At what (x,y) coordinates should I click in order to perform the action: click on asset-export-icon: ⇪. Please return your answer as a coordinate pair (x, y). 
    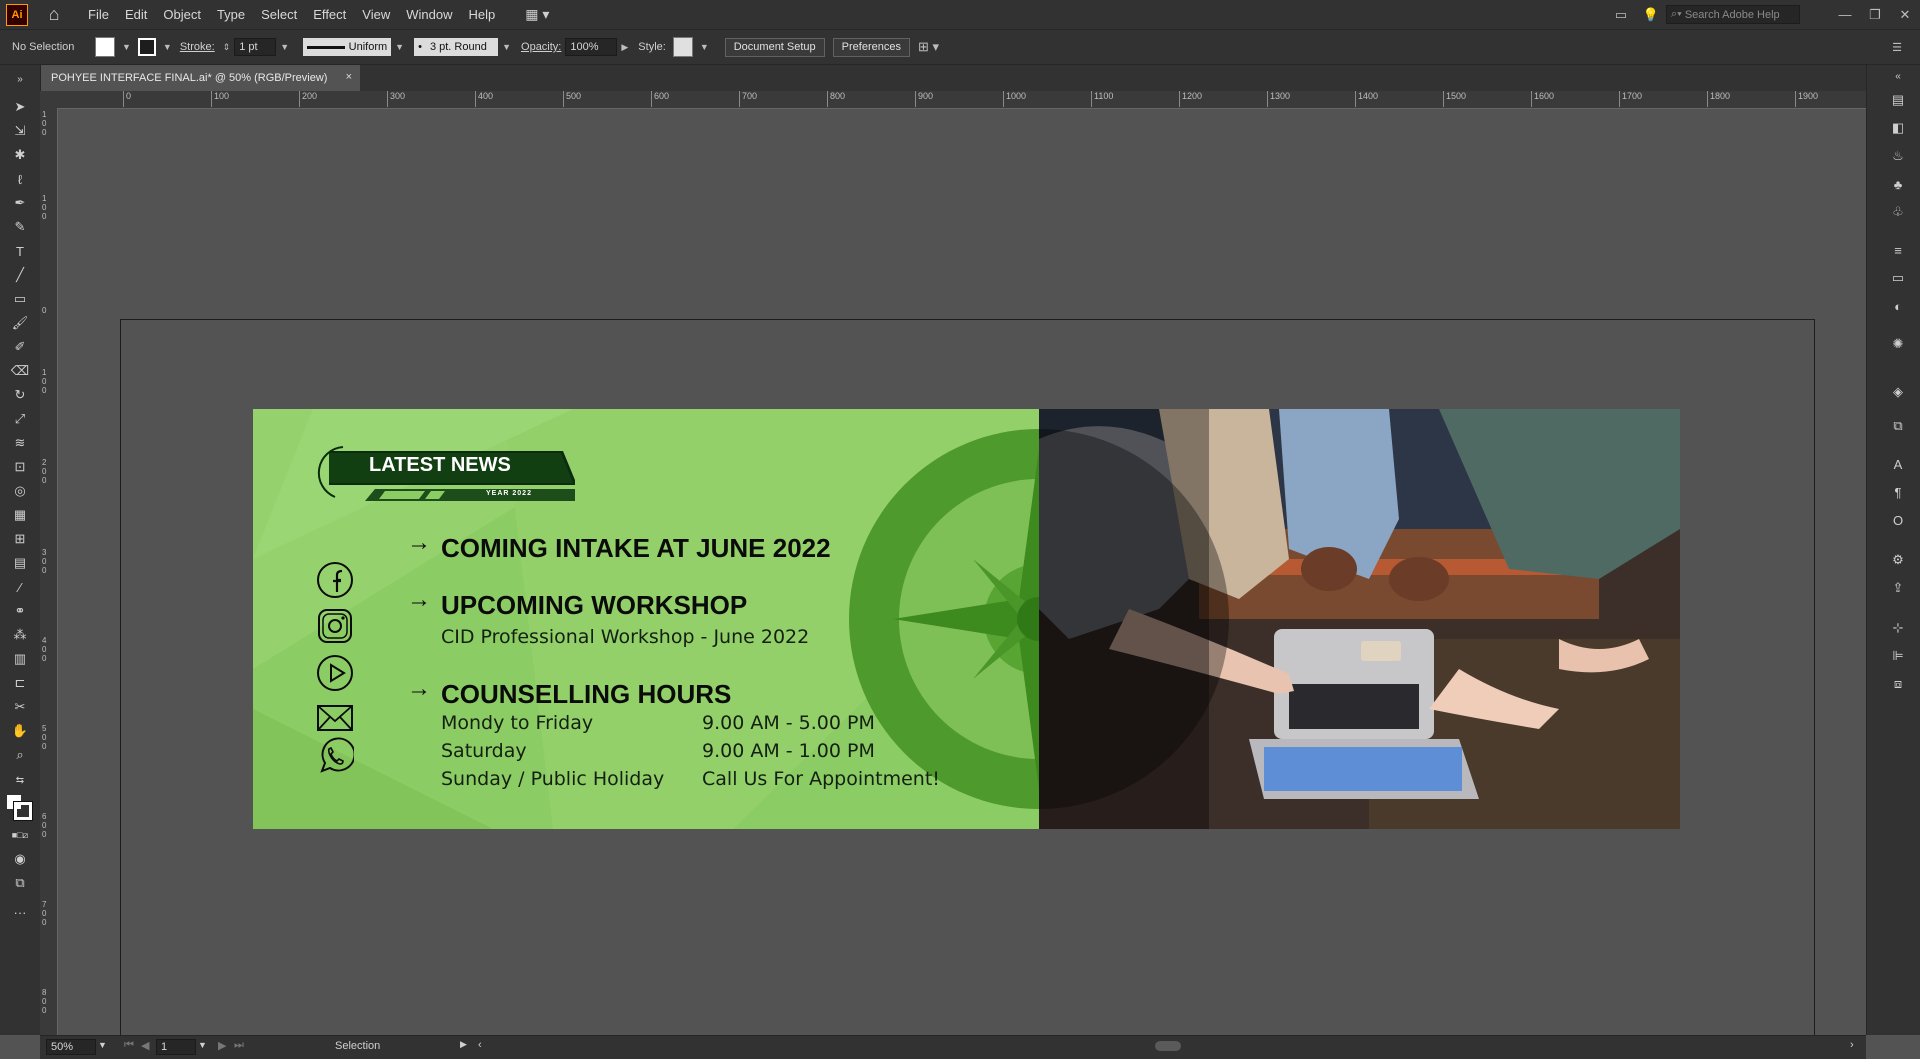
    Looking at the image, I should click on (1898, 588).